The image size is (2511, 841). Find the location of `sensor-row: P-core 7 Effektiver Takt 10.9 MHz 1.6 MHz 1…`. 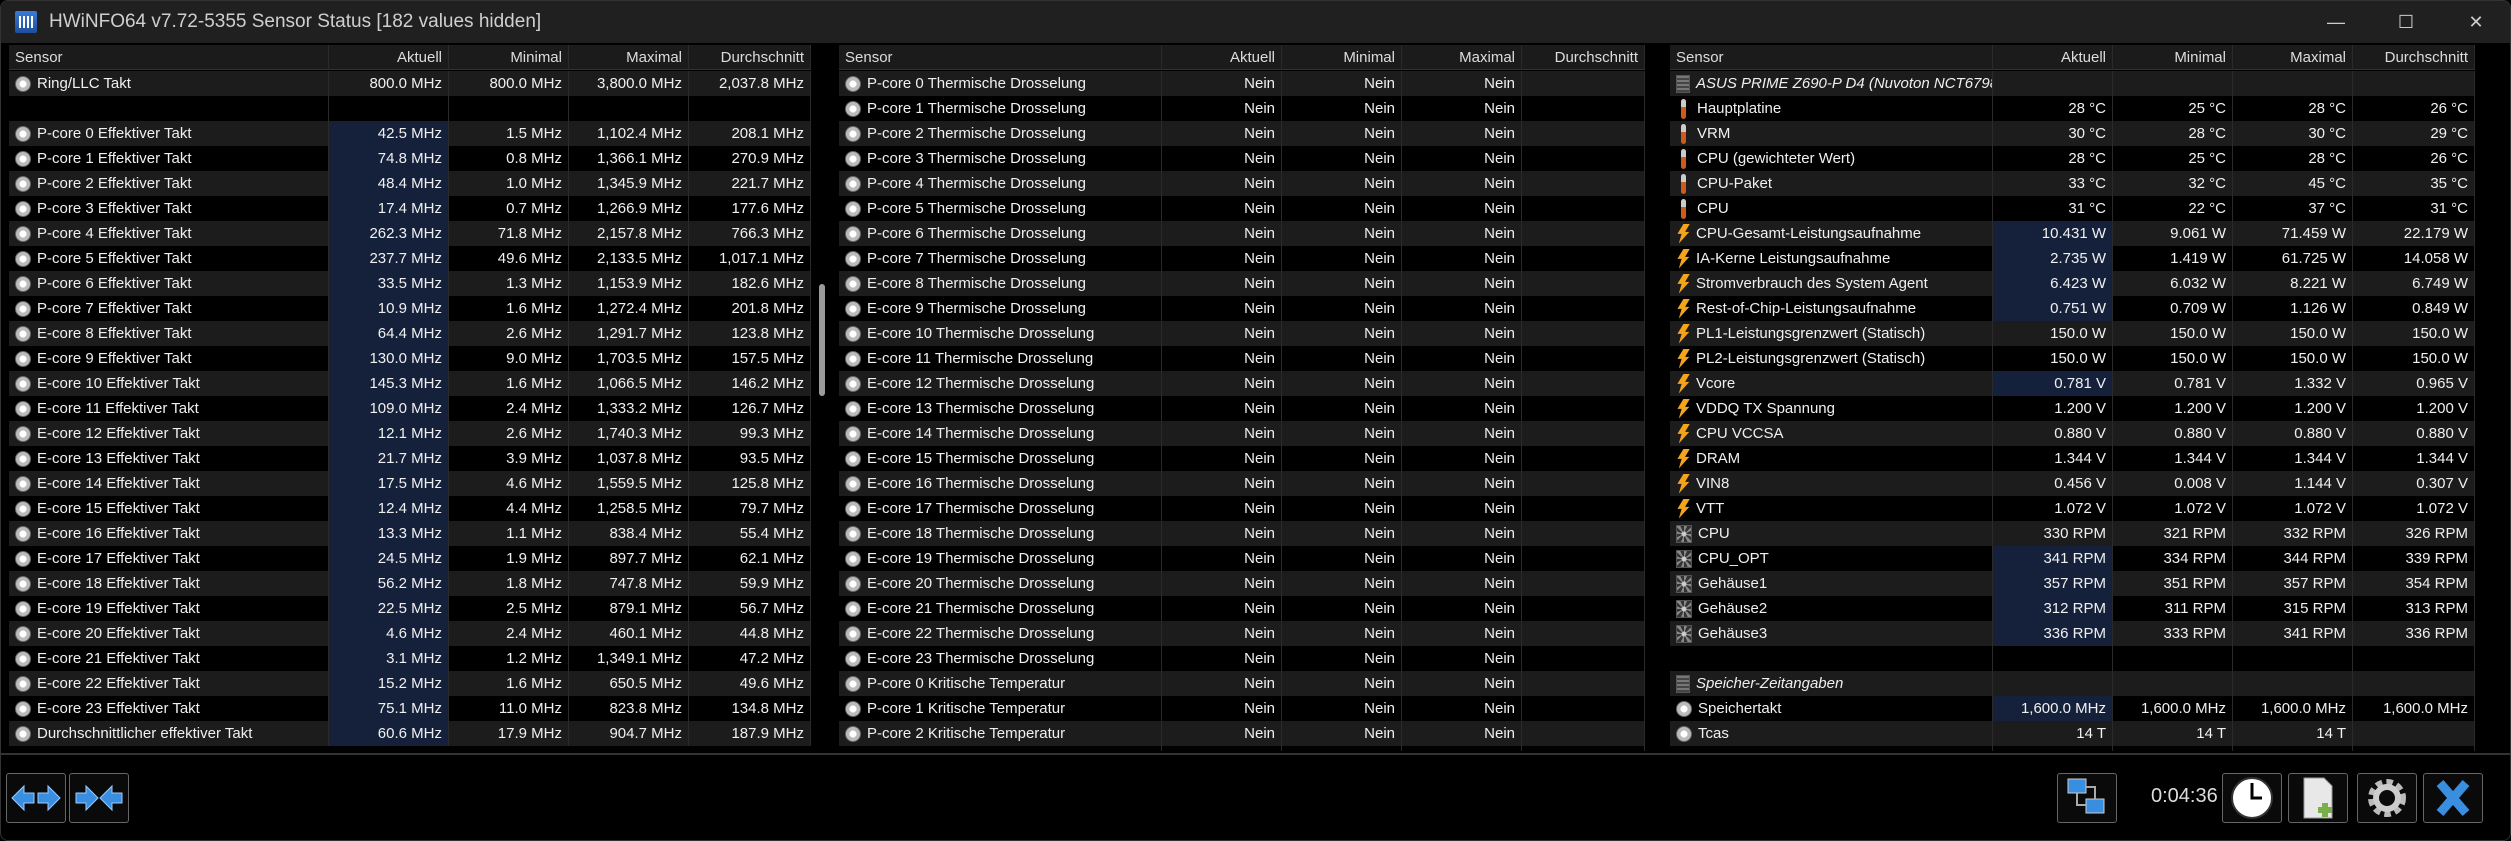

sensor-row: P-core 7 Effektiver Takt 10.9 MHz 1.6 MHz 1… is located at coordinates (410, 308).